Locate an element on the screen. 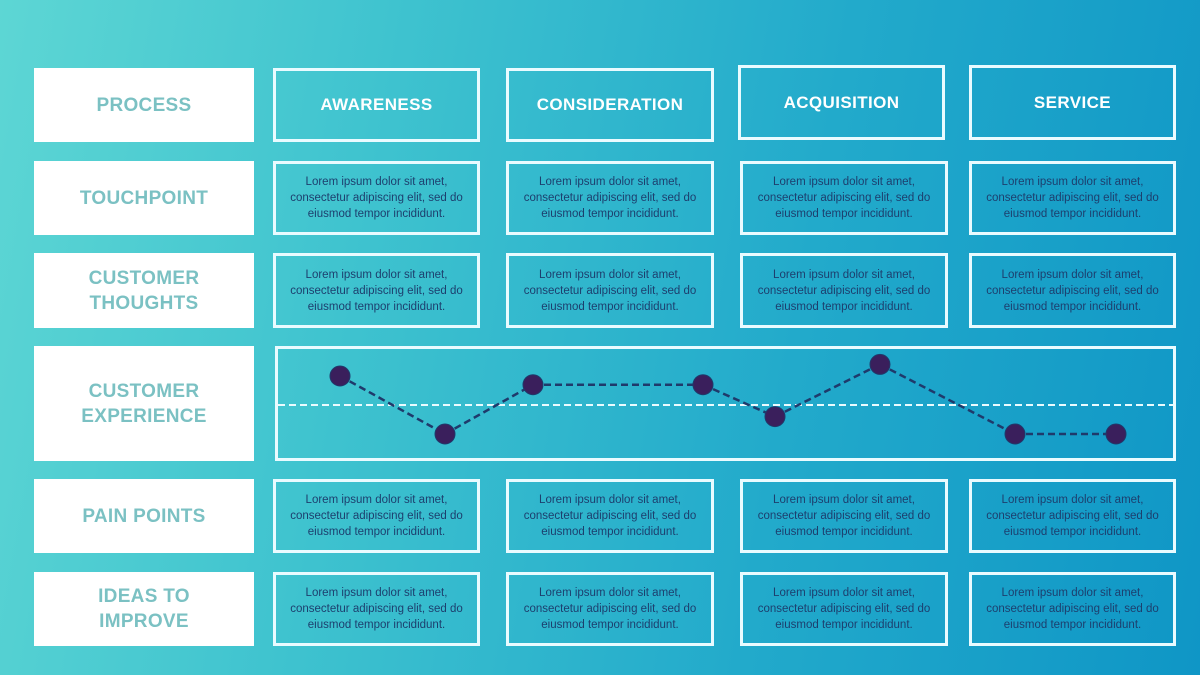 This screenshot has width=1200, height=675. row-label-text: TOUCHPOINT is located at coordinates (144, 198).